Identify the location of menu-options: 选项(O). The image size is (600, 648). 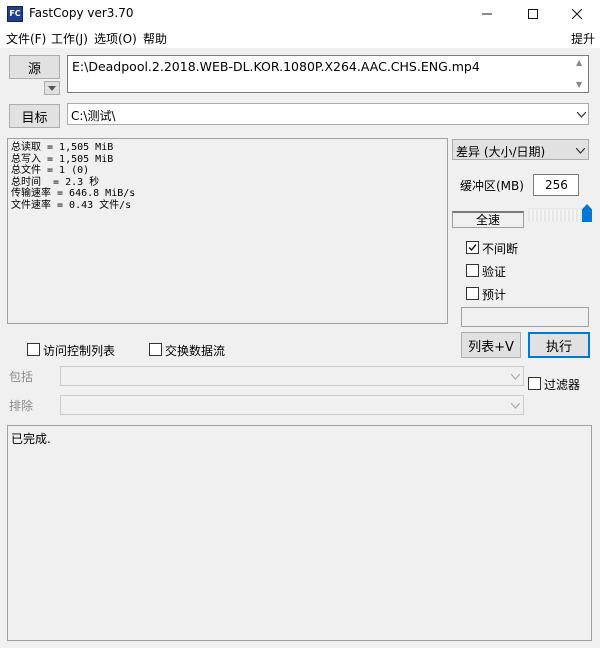
(115, 38).